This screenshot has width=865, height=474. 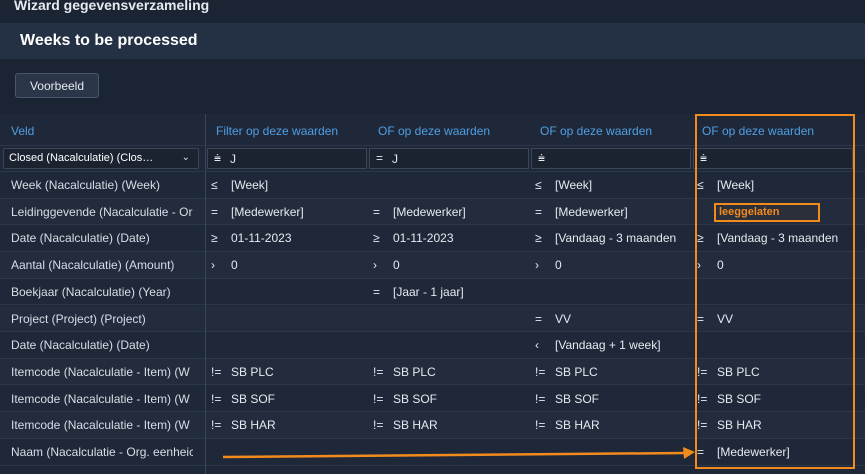 What do you see at coordinates (772, 185) in the screenshot?
I see `row-filter-cell-4: ≤ [Week]` at bounding box center [772, 185].